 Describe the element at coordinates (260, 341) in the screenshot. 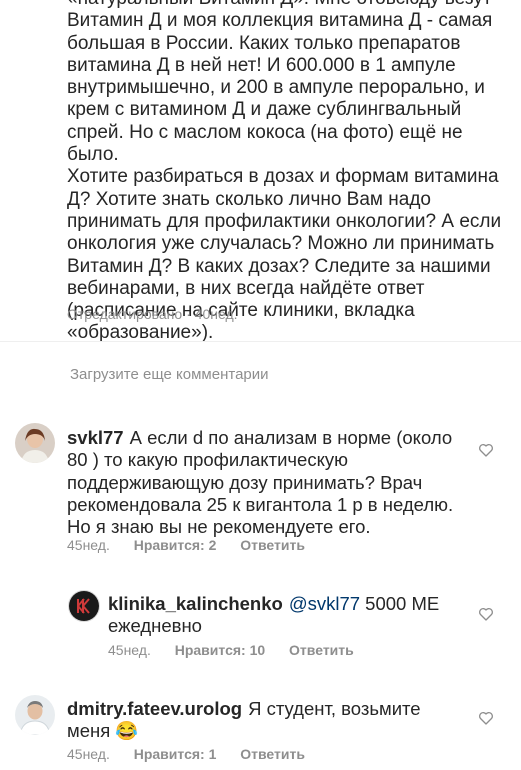

I see `divider` at that location.